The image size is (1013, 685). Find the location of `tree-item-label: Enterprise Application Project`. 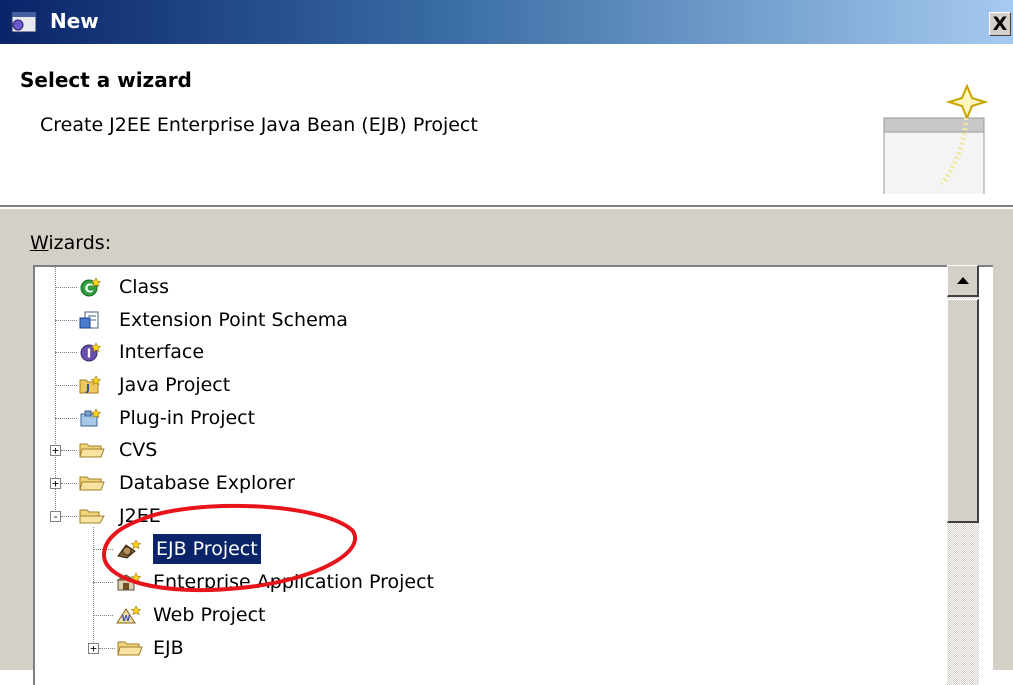

tree-item-label: Enterprise Application Project is located at coordinates (293, 582).